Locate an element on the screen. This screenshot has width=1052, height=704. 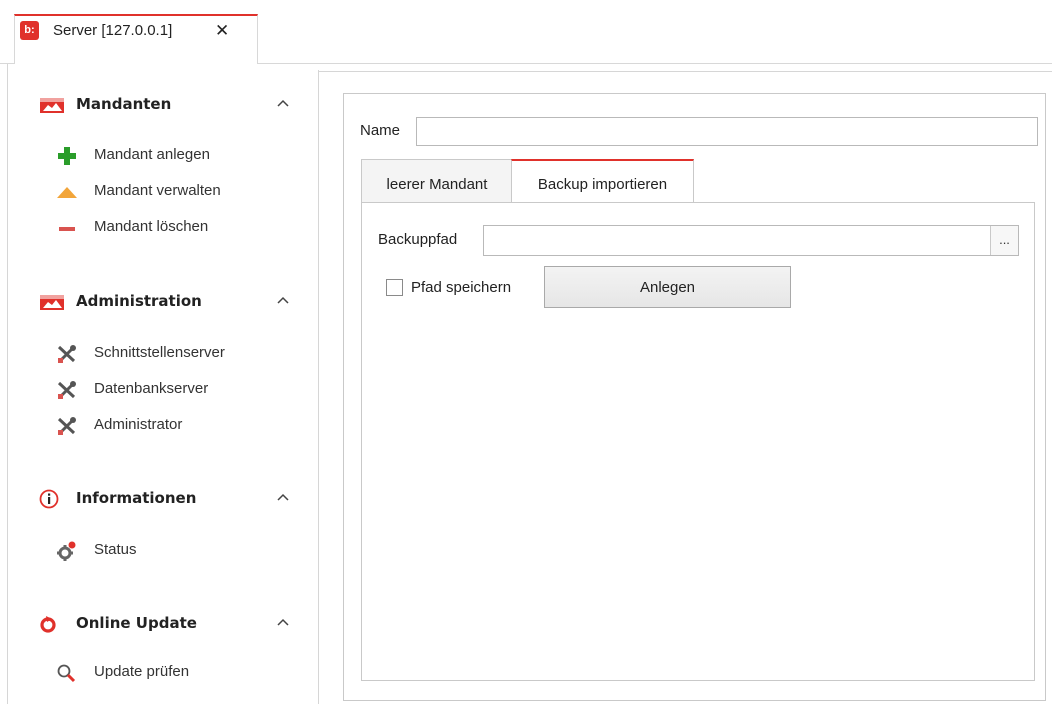
app-logo-icon: b: is located at coordinates (29, 30).